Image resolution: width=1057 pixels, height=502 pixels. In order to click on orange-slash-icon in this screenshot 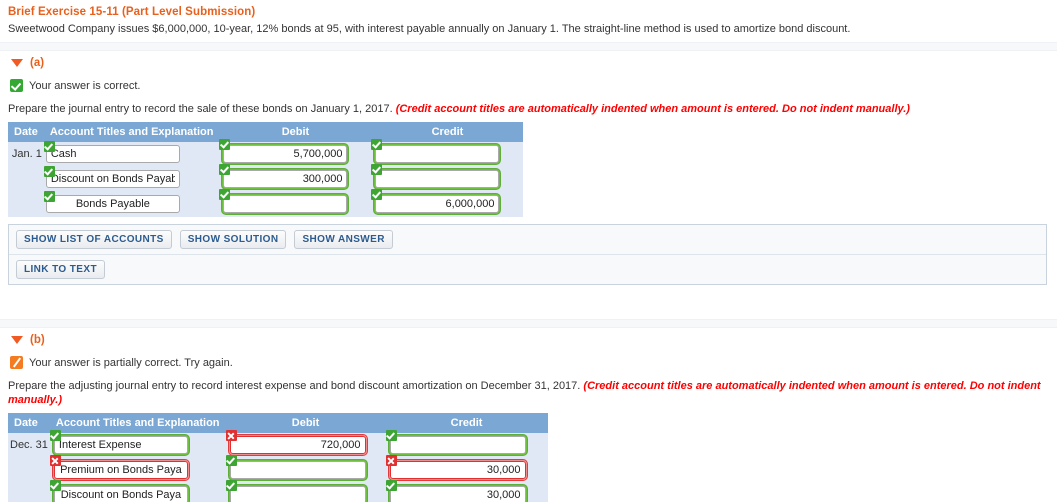, I will do `click(16, 362)`.